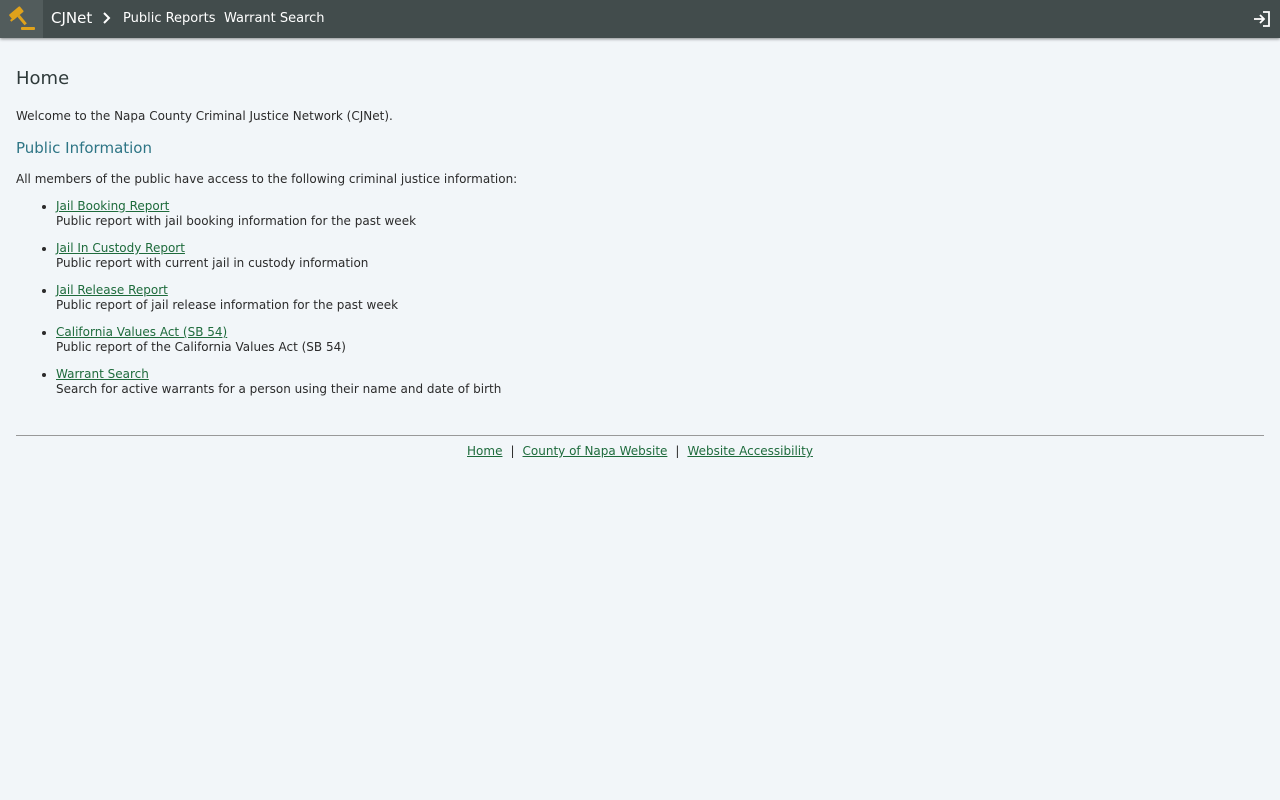  What do you see at coordinates (595, 451) in the screenshot?
I see `footer-county-website-link: County of Napa Website` at bounding box center [595, 451].